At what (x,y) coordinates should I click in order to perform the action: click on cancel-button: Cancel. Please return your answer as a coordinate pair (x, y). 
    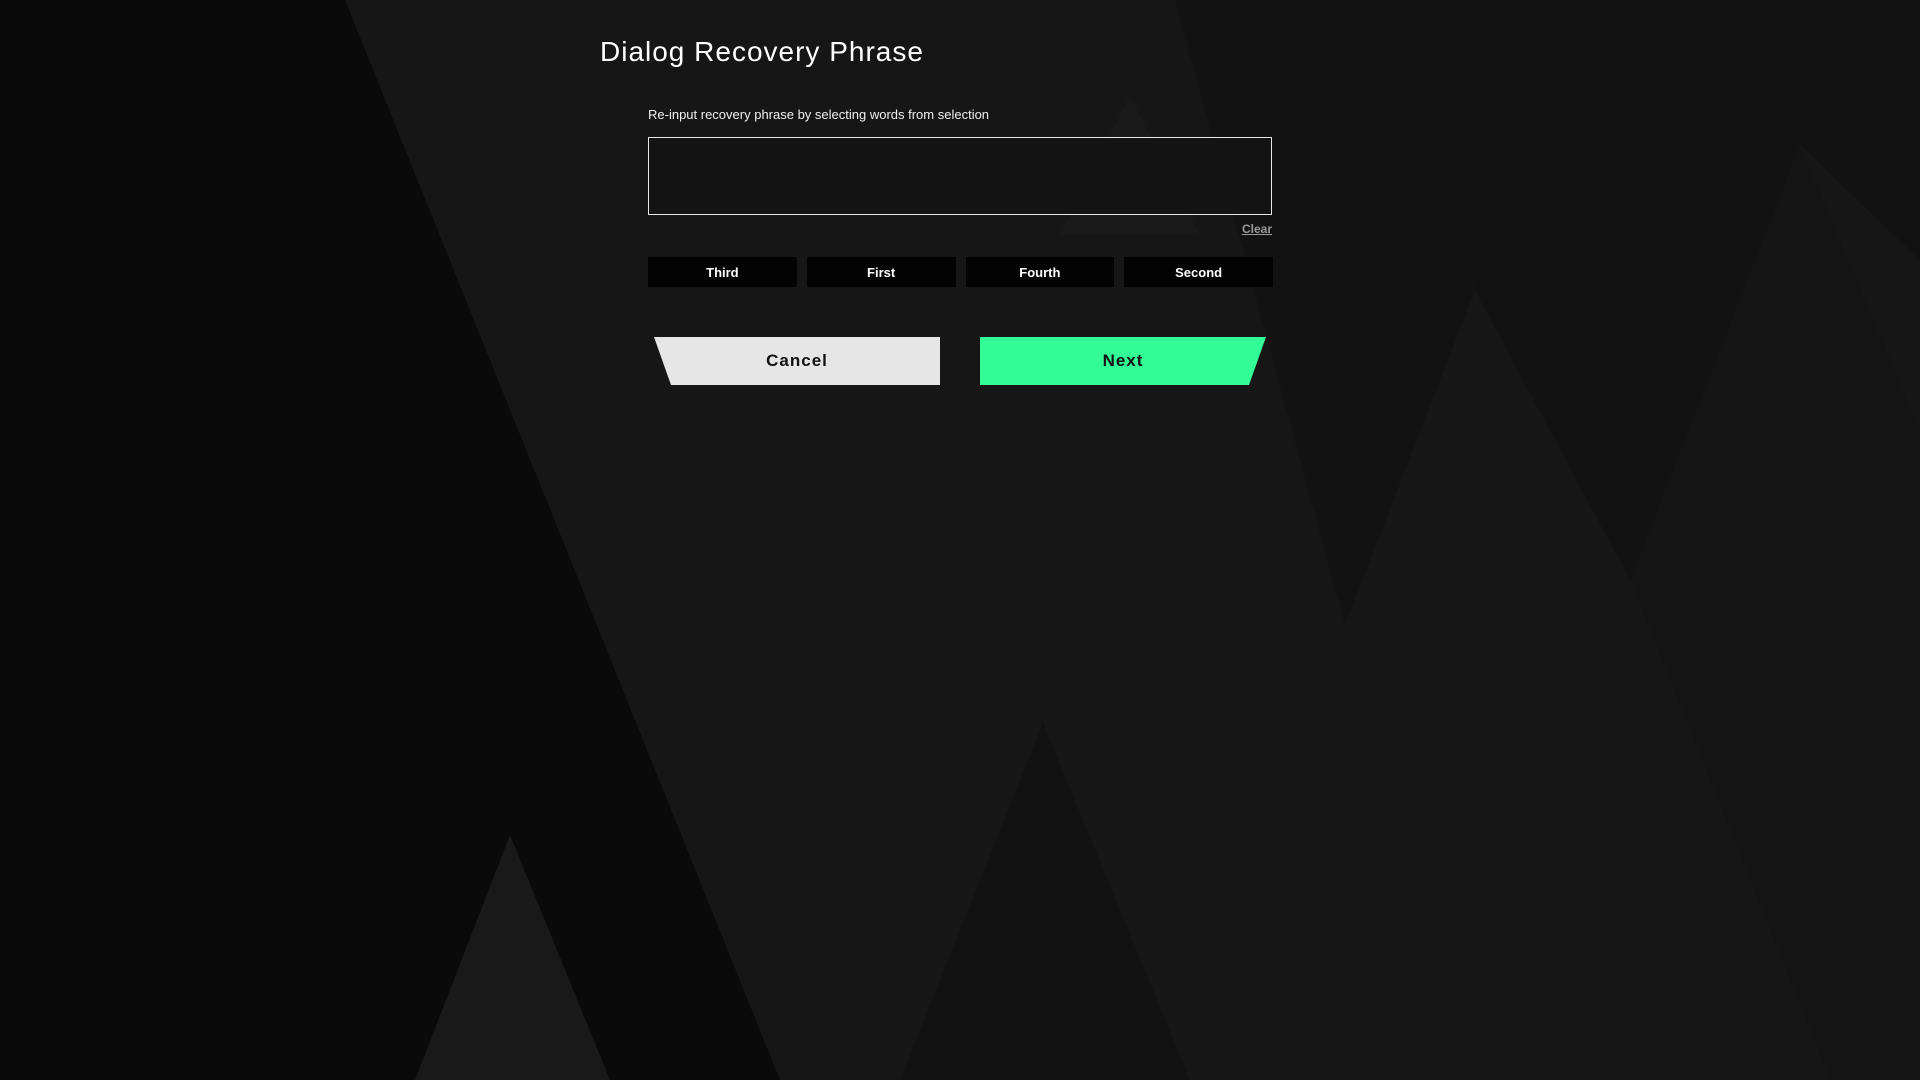
    Looking at the image, I should click on (797, 361).